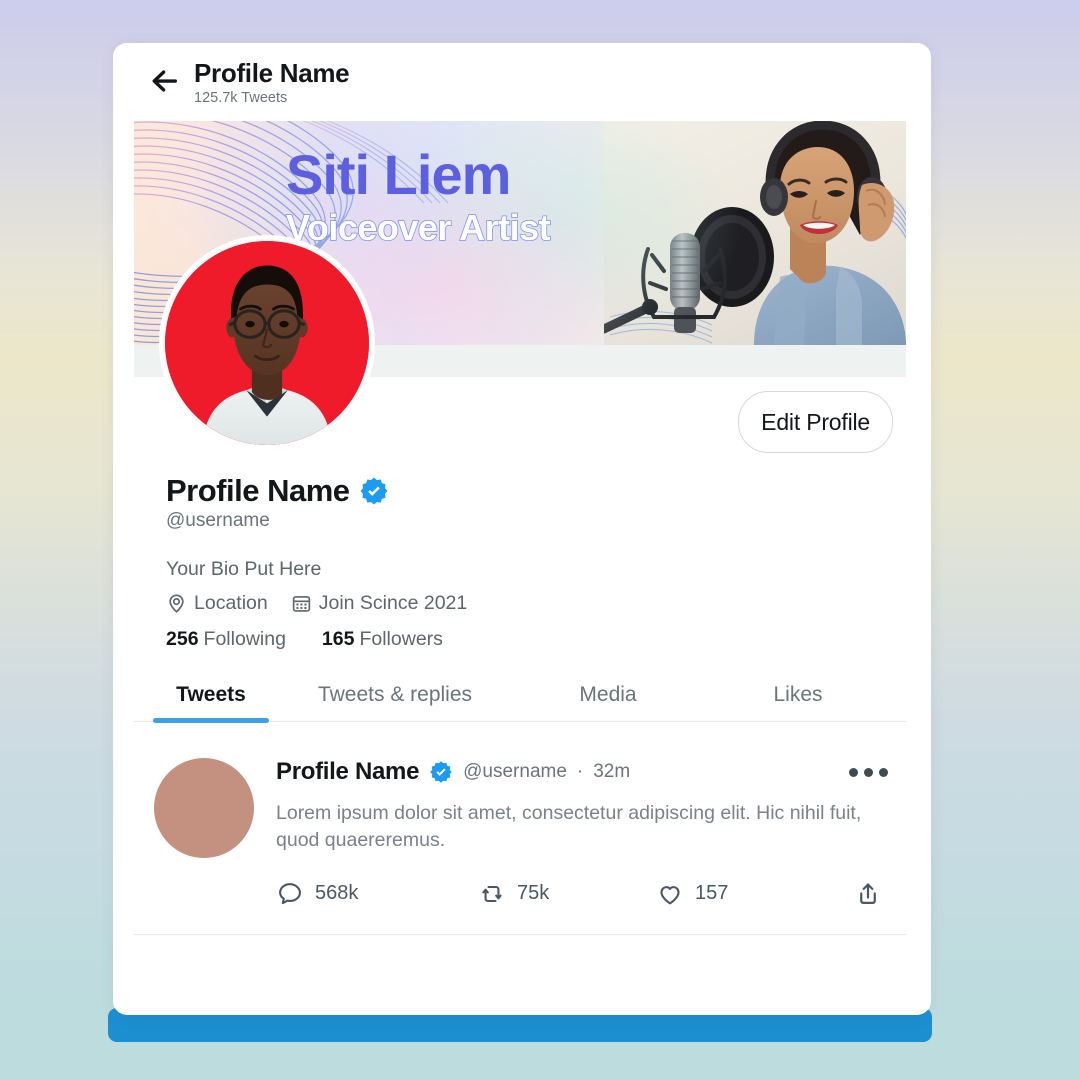  I want to click on banner-text-block: Siti Liem Voiceover Artist, so click(418, 195).